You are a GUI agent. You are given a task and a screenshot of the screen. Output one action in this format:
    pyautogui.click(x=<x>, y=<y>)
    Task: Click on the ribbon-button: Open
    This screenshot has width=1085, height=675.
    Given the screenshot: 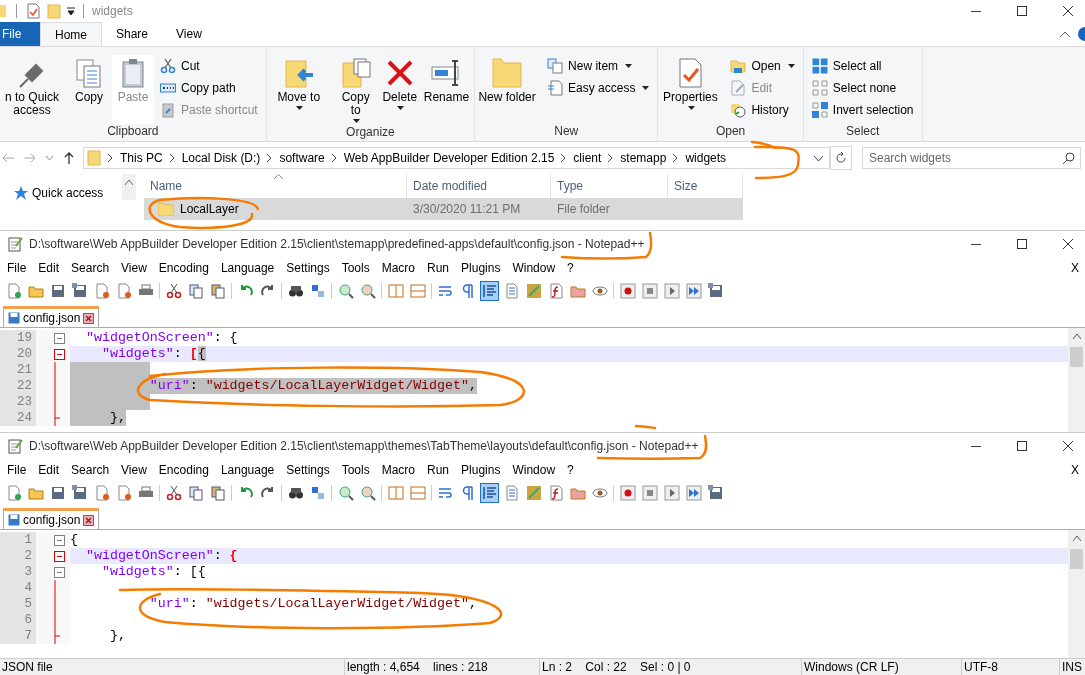 What is the action you would take?
    pyautogui.click(x=762, y=65)
    